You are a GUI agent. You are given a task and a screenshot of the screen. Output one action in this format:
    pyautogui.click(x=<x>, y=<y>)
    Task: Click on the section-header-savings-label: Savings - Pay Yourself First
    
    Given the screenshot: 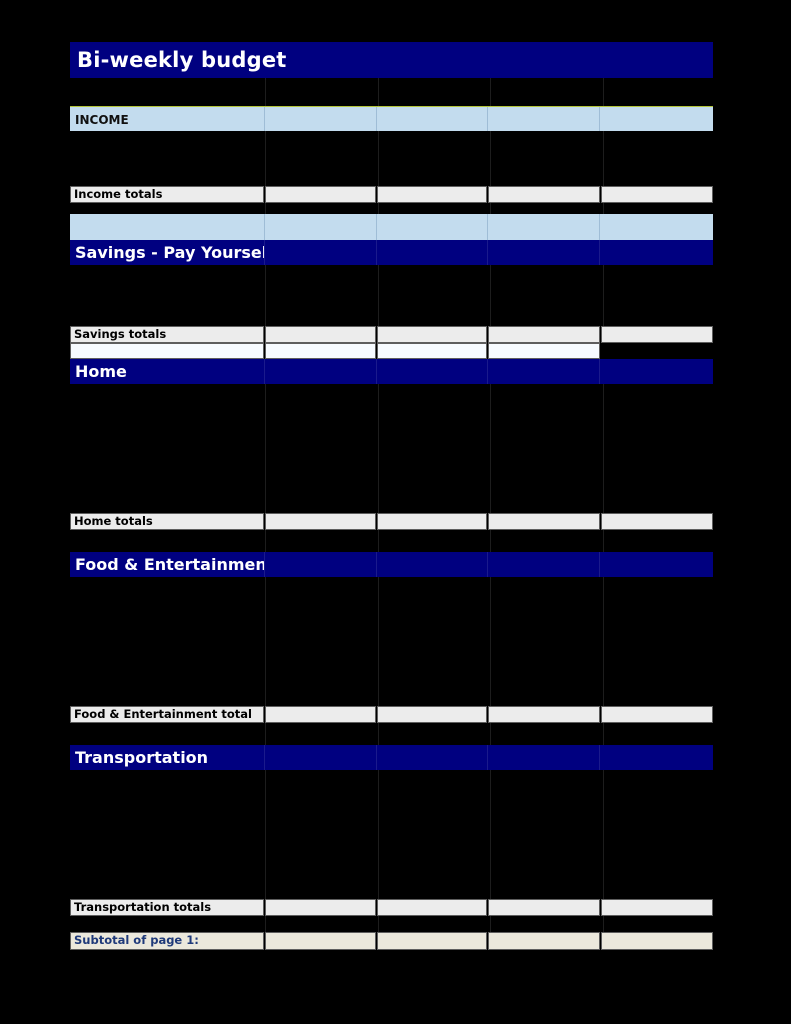 What is the action you would take?
    pyautogui.click(x=169, y=252)
    